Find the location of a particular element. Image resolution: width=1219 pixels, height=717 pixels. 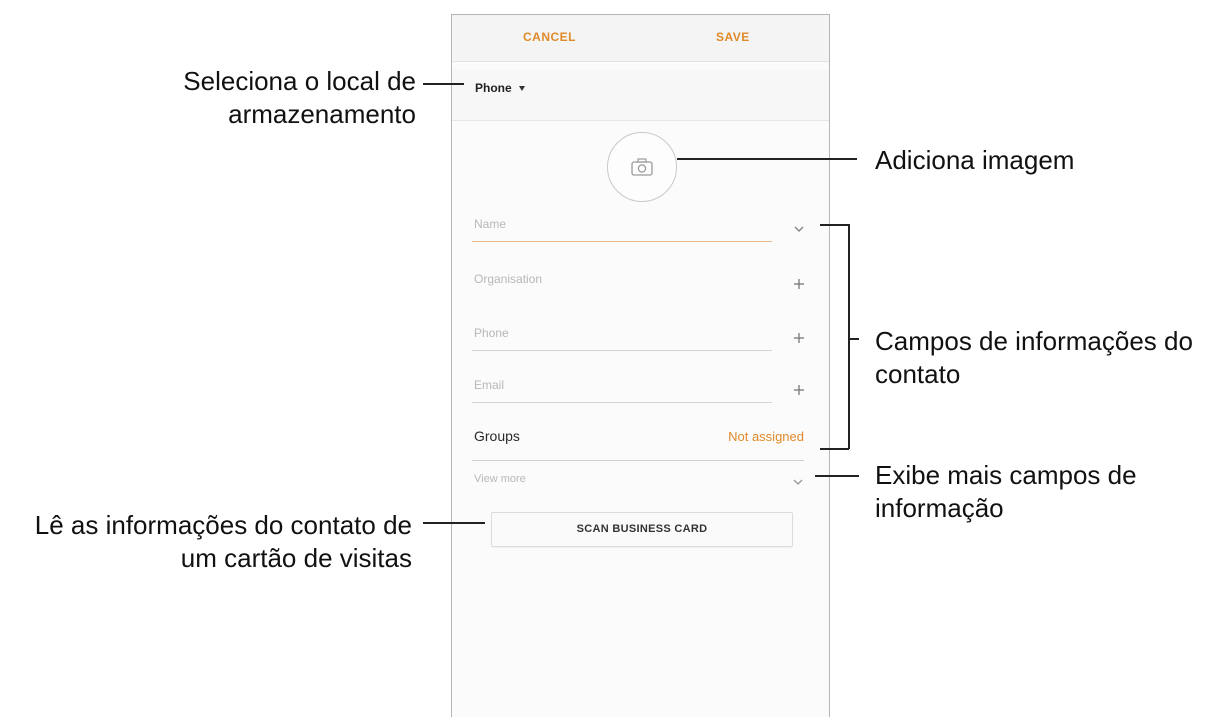

leader-line-fields is located at coordinates (853, 339).